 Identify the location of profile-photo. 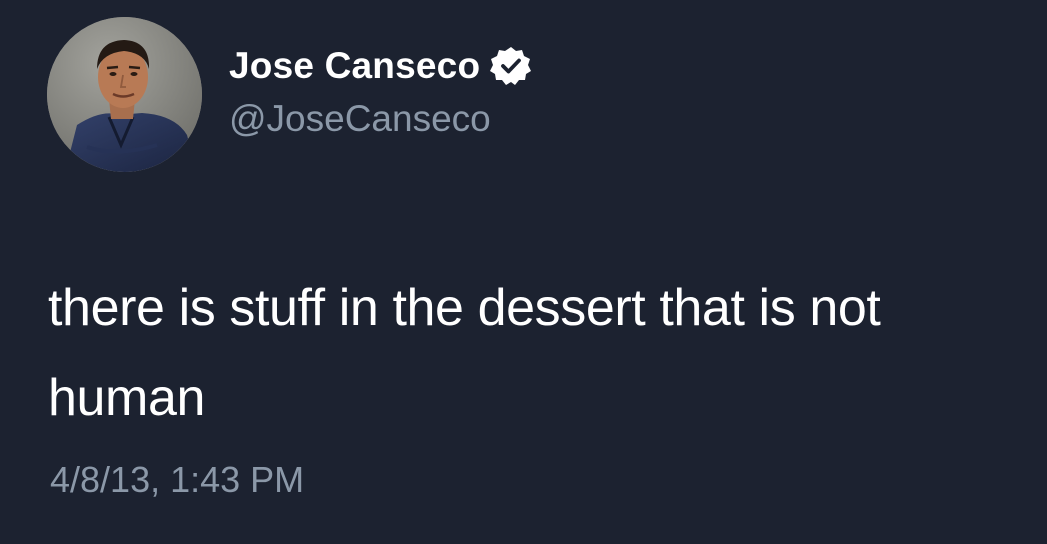
(124, 94).